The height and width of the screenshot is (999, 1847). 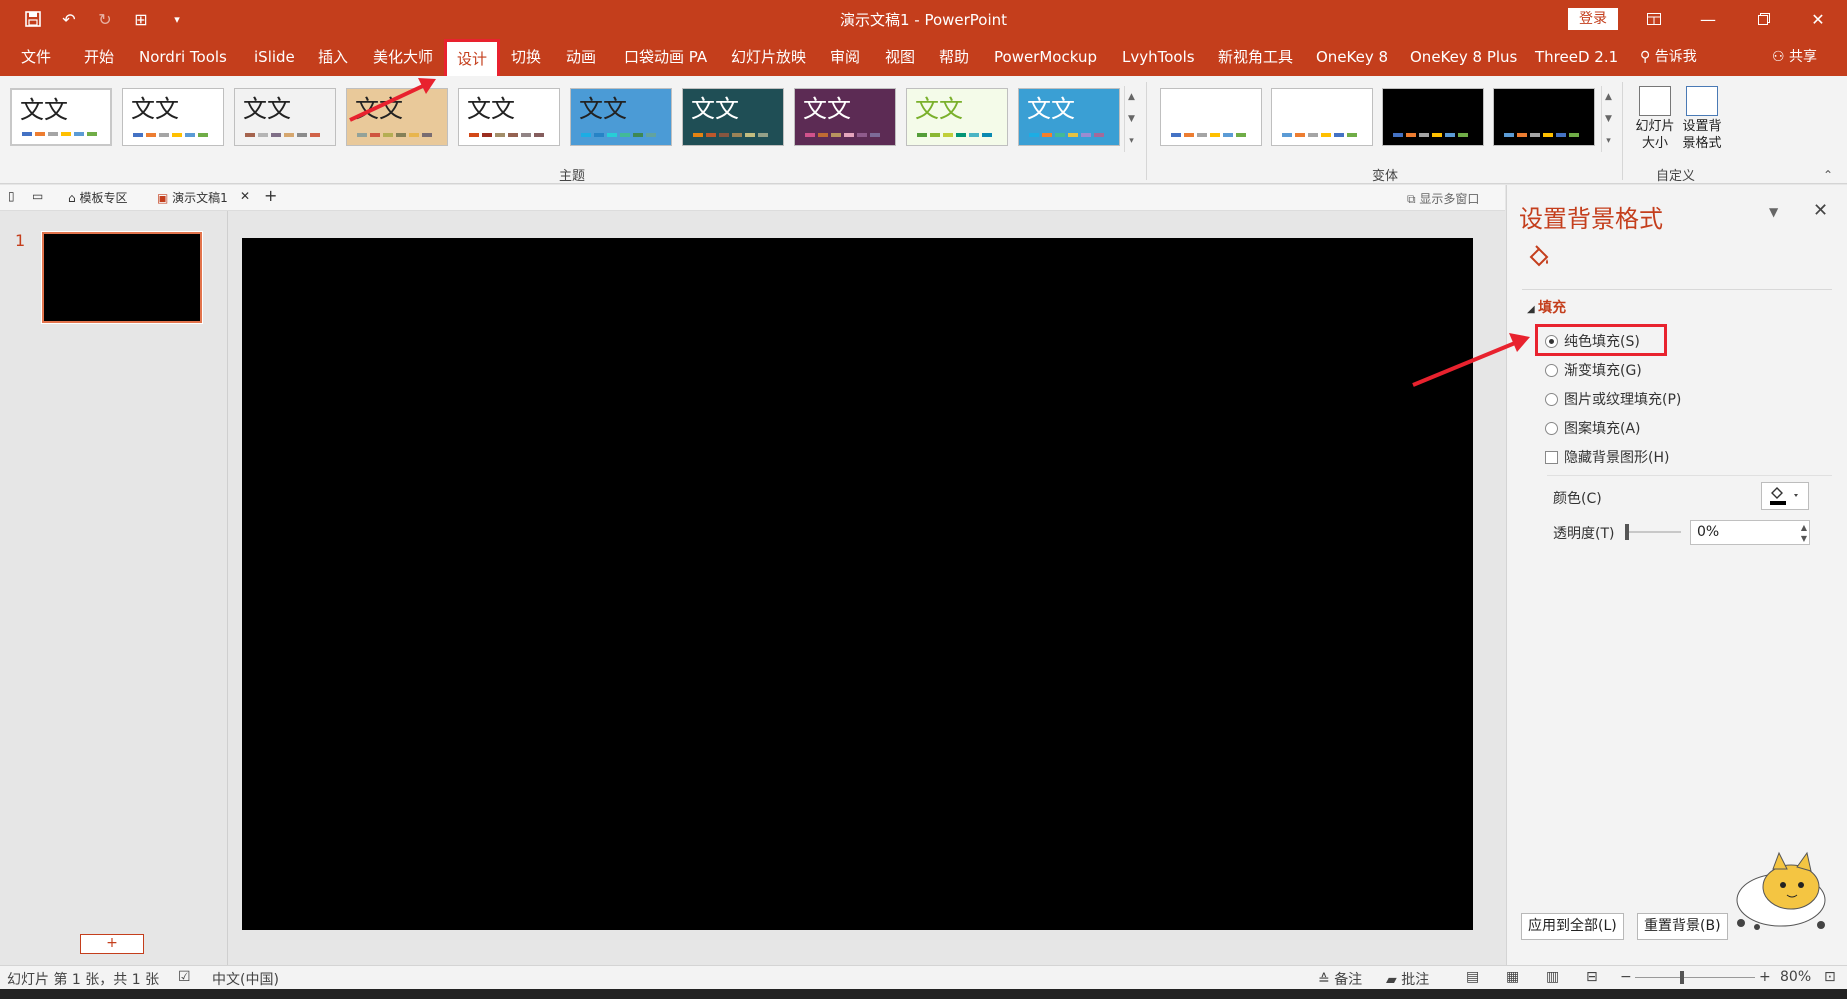 What do you see at coordinates (1682, 926) in the screenshot?
I see `reset-background-button: 重置背景(B)` at bounding box center [1682, 926].